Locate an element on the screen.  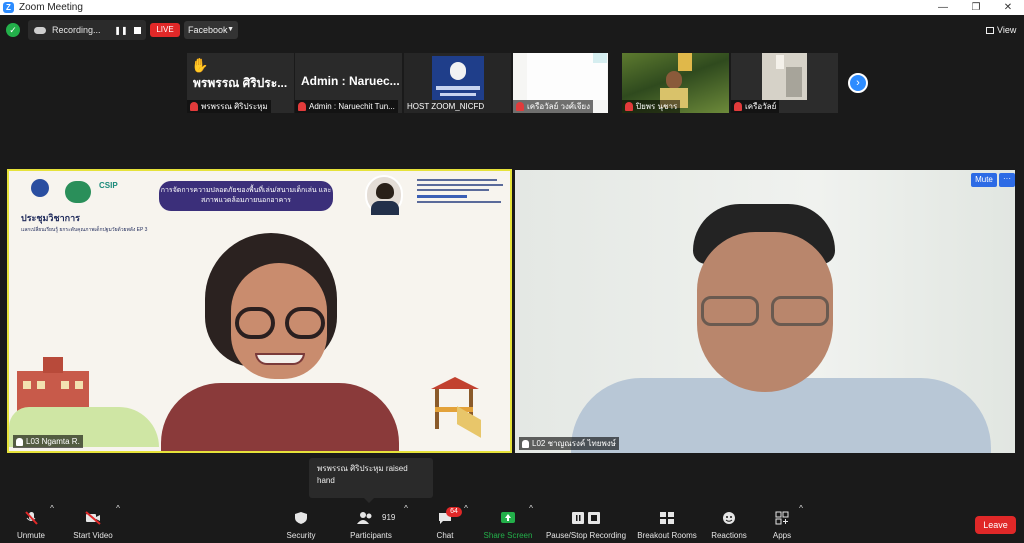
university-logo-icon is located at coordinates (40, 188).